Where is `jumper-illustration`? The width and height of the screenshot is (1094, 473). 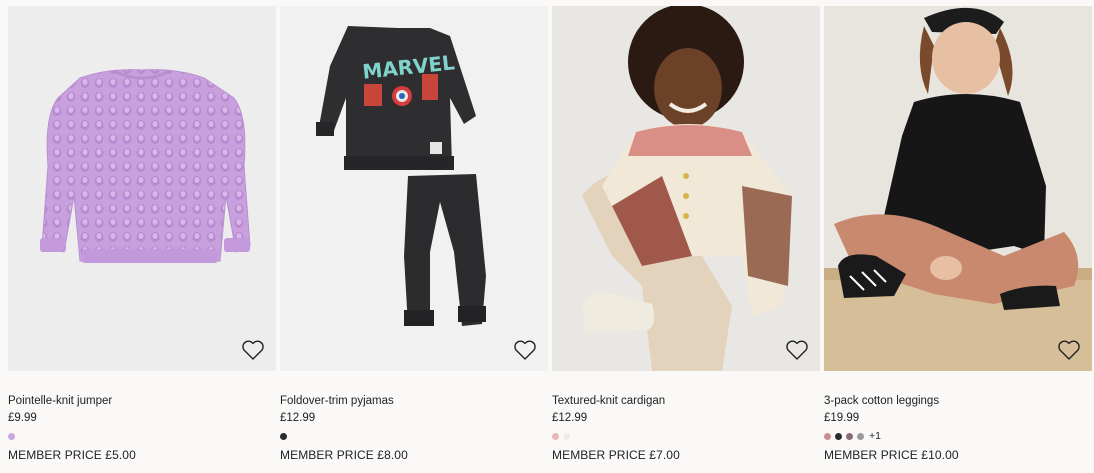 jumper-illustration is located at coordinates (145, 166).